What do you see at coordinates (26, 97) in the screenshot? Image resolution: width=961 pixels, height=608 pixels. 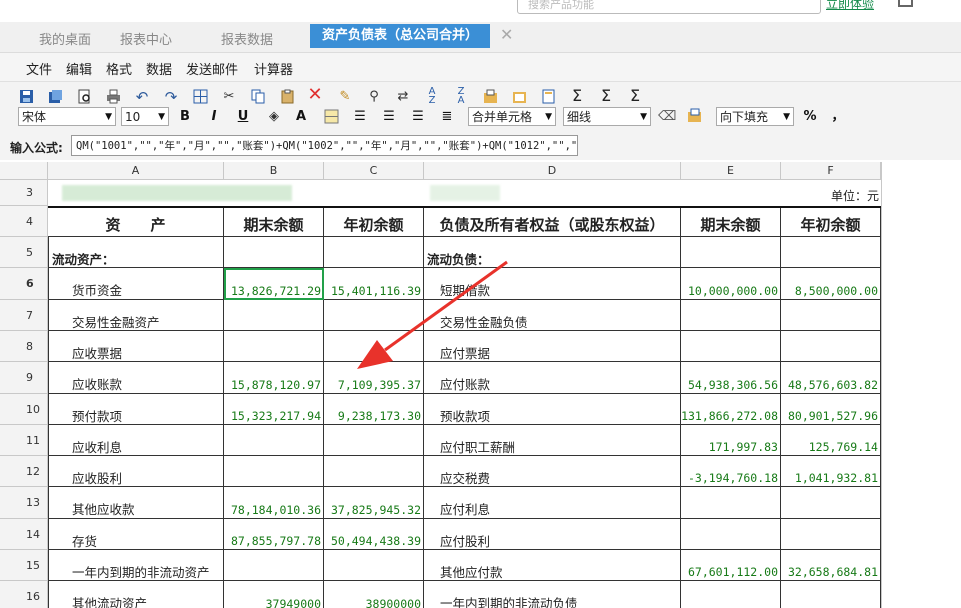 I see `save-icon` at bounding box center [26, 97].